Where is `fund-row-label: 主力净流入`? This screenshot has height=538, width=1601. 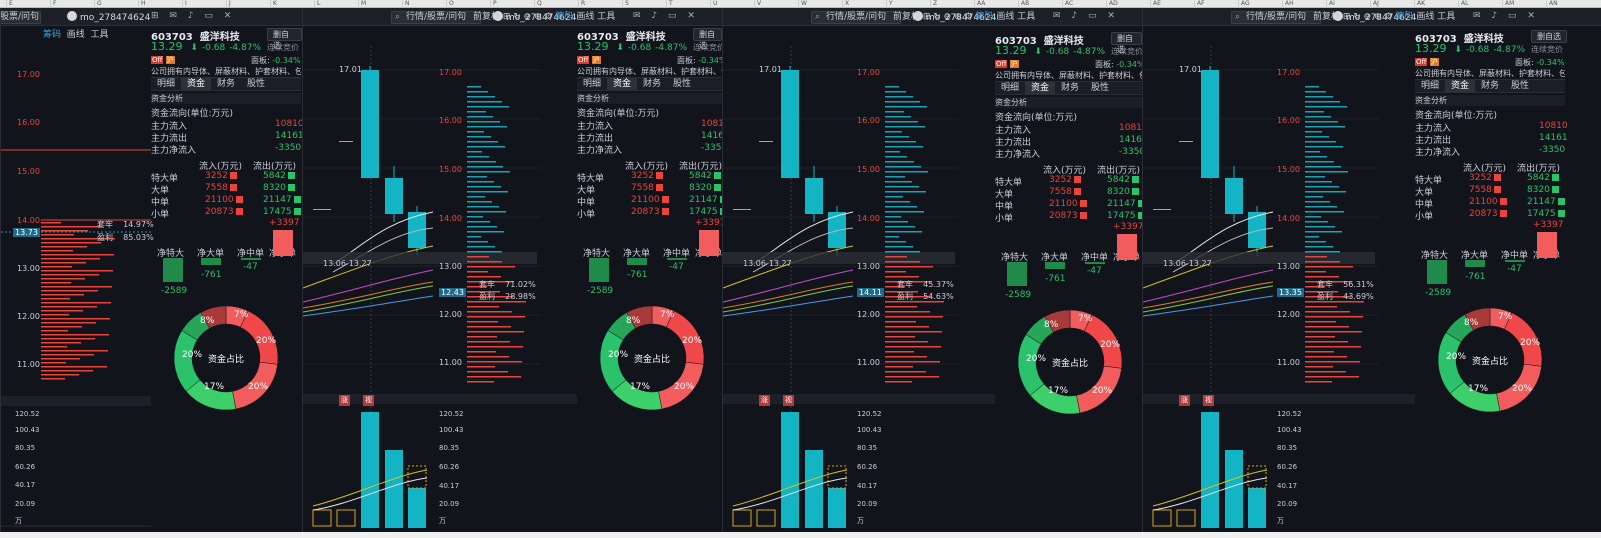
fund-row-label: 主力净流入 is located at coordinates (1018, 155).